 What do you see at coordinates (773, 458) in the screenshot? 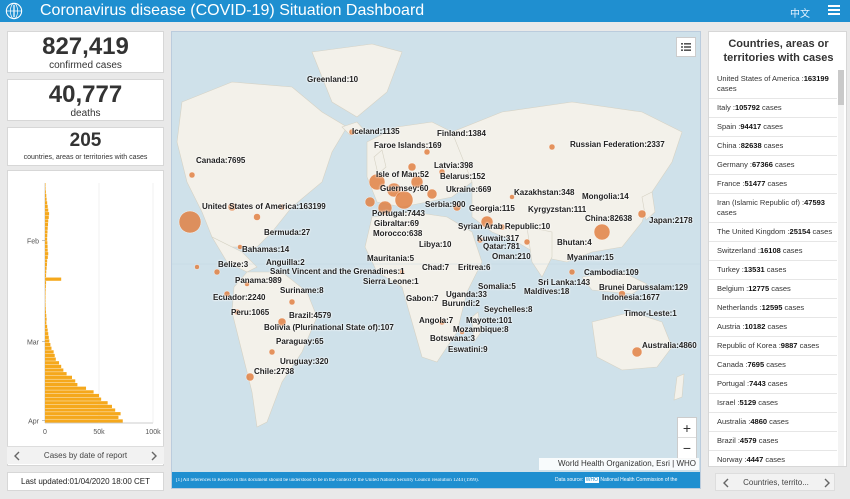
I see `country-list-item: Norway :4447 cases` at bounding box center [773, 458].